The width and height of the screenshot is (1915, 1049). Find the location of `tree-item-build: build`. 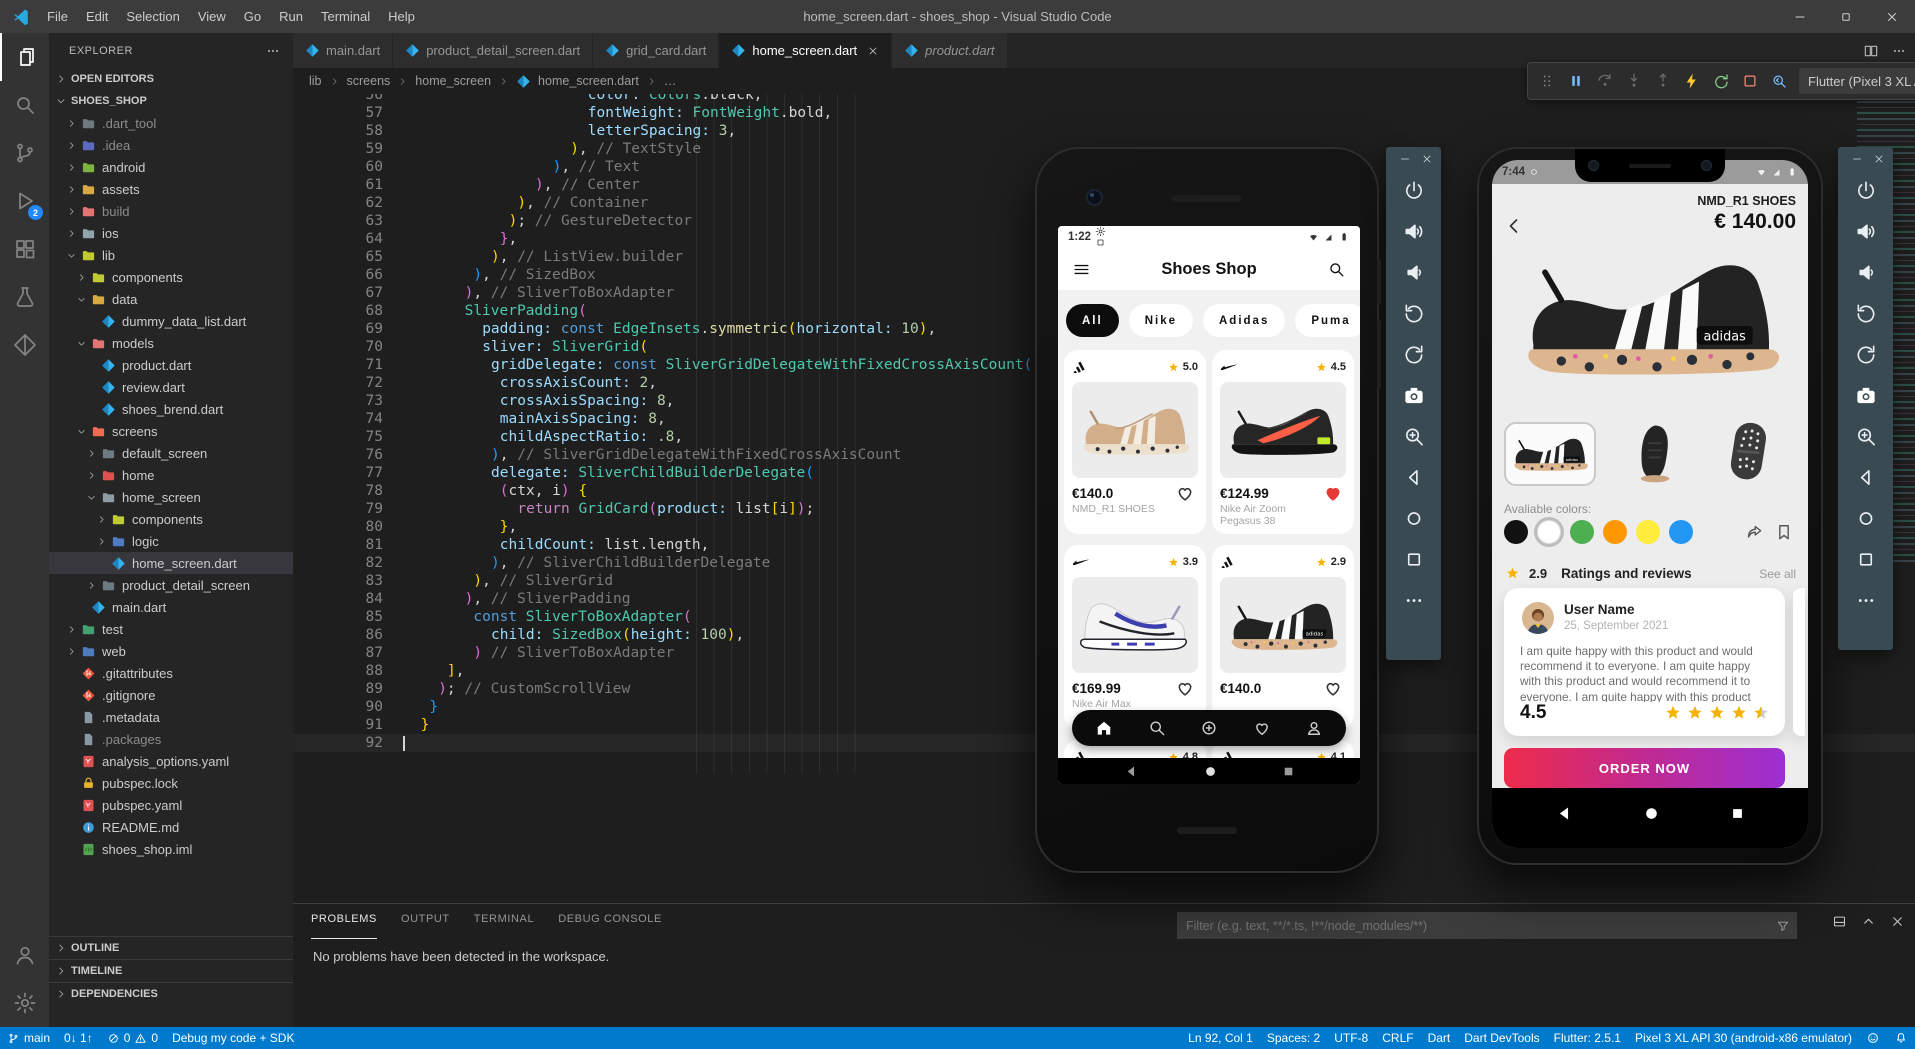

tree-item-build: build is located at coordinates (171, 211).